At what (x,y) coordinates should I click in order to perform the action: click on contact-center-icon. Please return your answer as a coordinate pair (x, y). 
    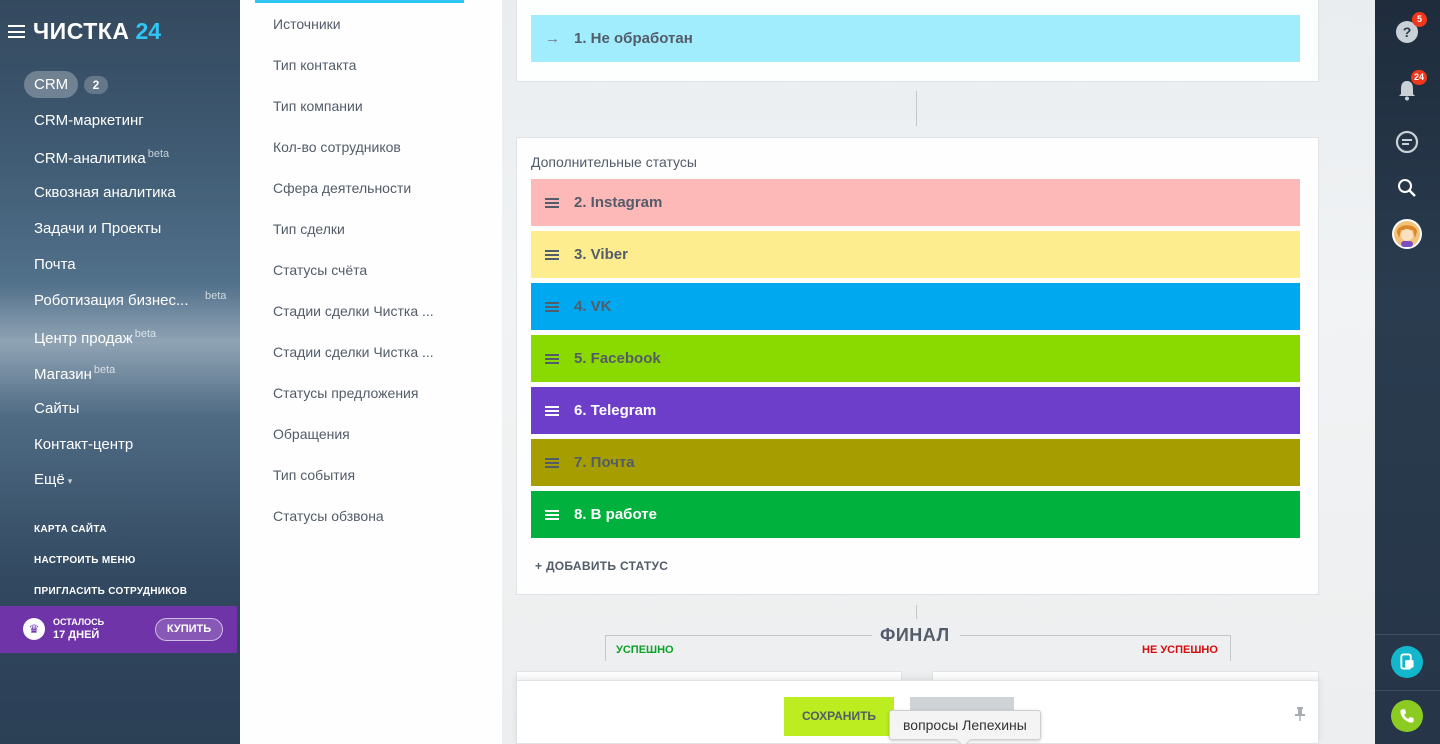
    Looking at the image, I should click on (1407, 662).